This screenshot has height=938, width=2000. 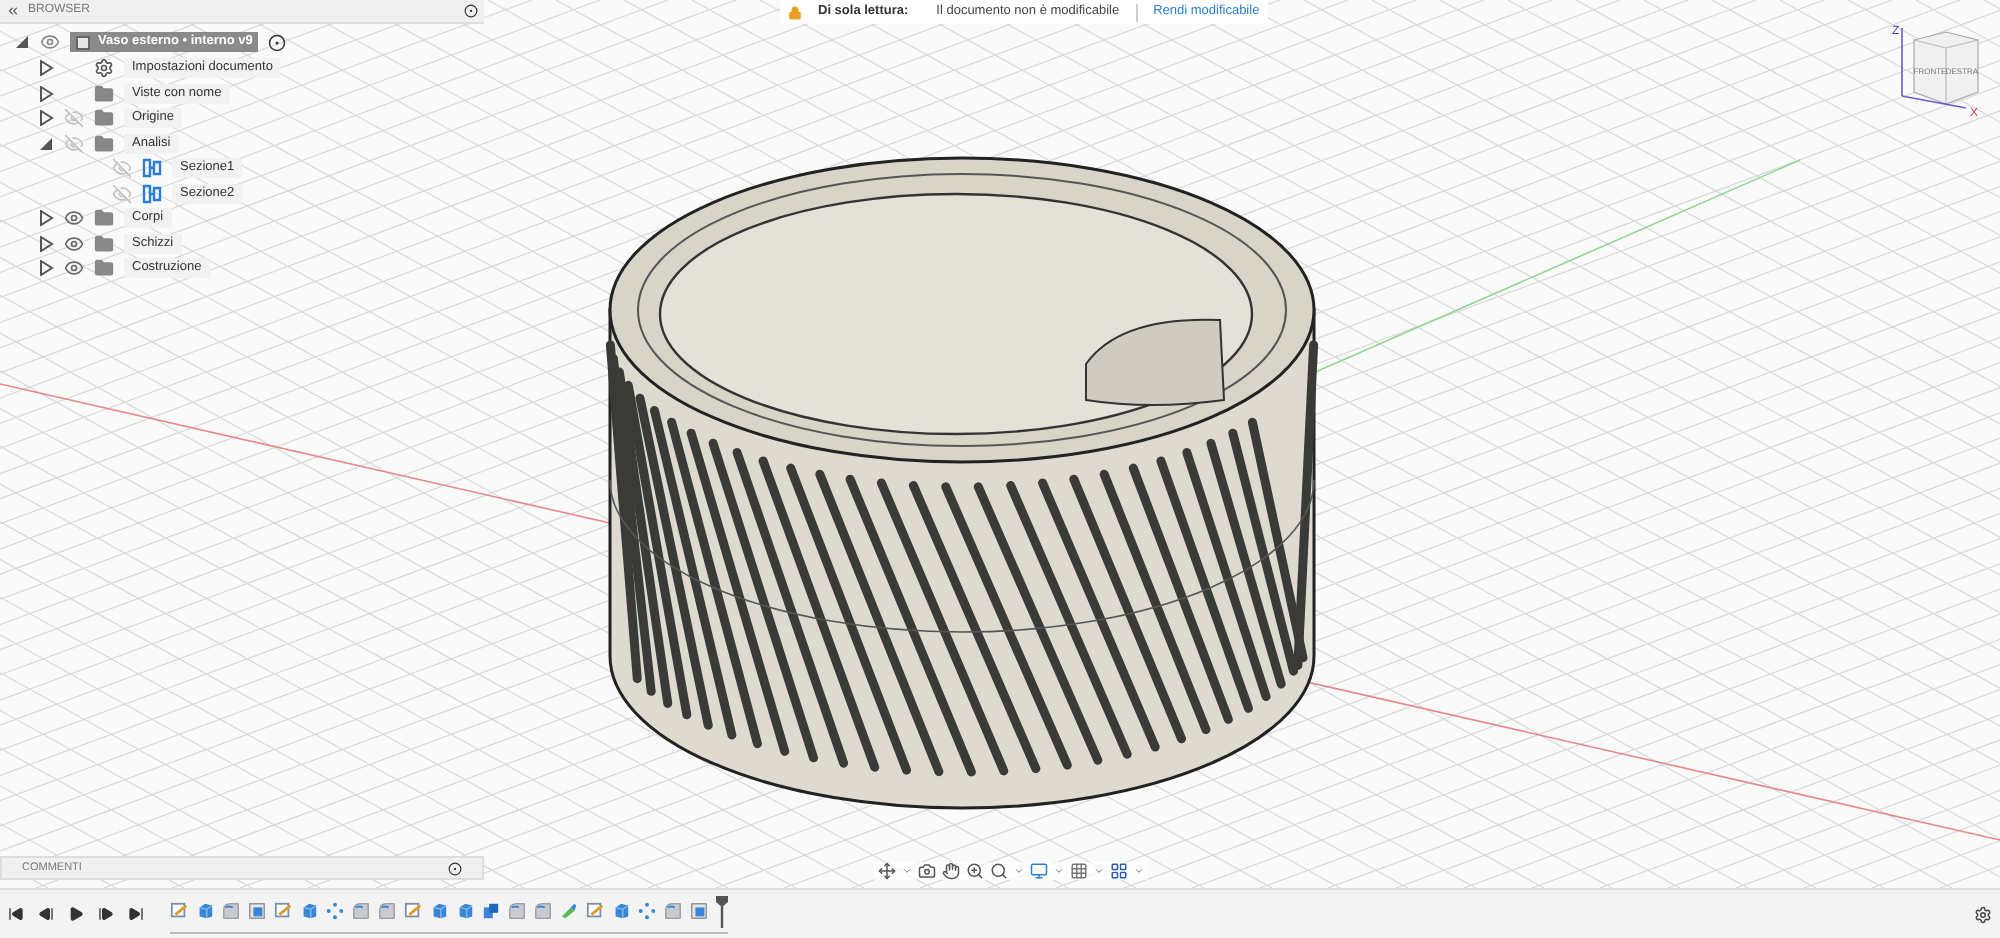 What do you see at coordinates (136, 914) in the screenshot?
I see `skip-forward-icon` at bounding box center [136, 914].